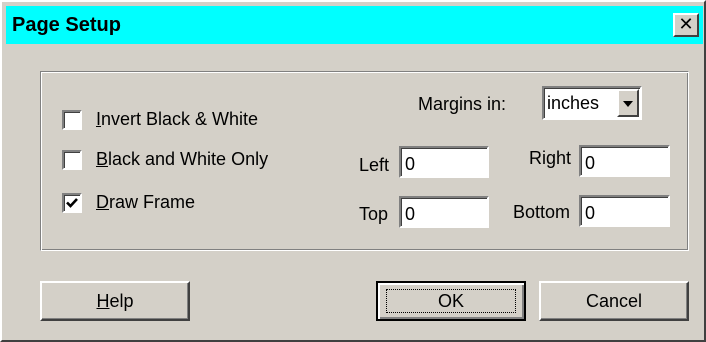 The image size is (706, 342). What do you see at coordinates (182, 159) in the screenshot?
I see `bw-only-label: Black and White Only` at bounding box center [182, 159].